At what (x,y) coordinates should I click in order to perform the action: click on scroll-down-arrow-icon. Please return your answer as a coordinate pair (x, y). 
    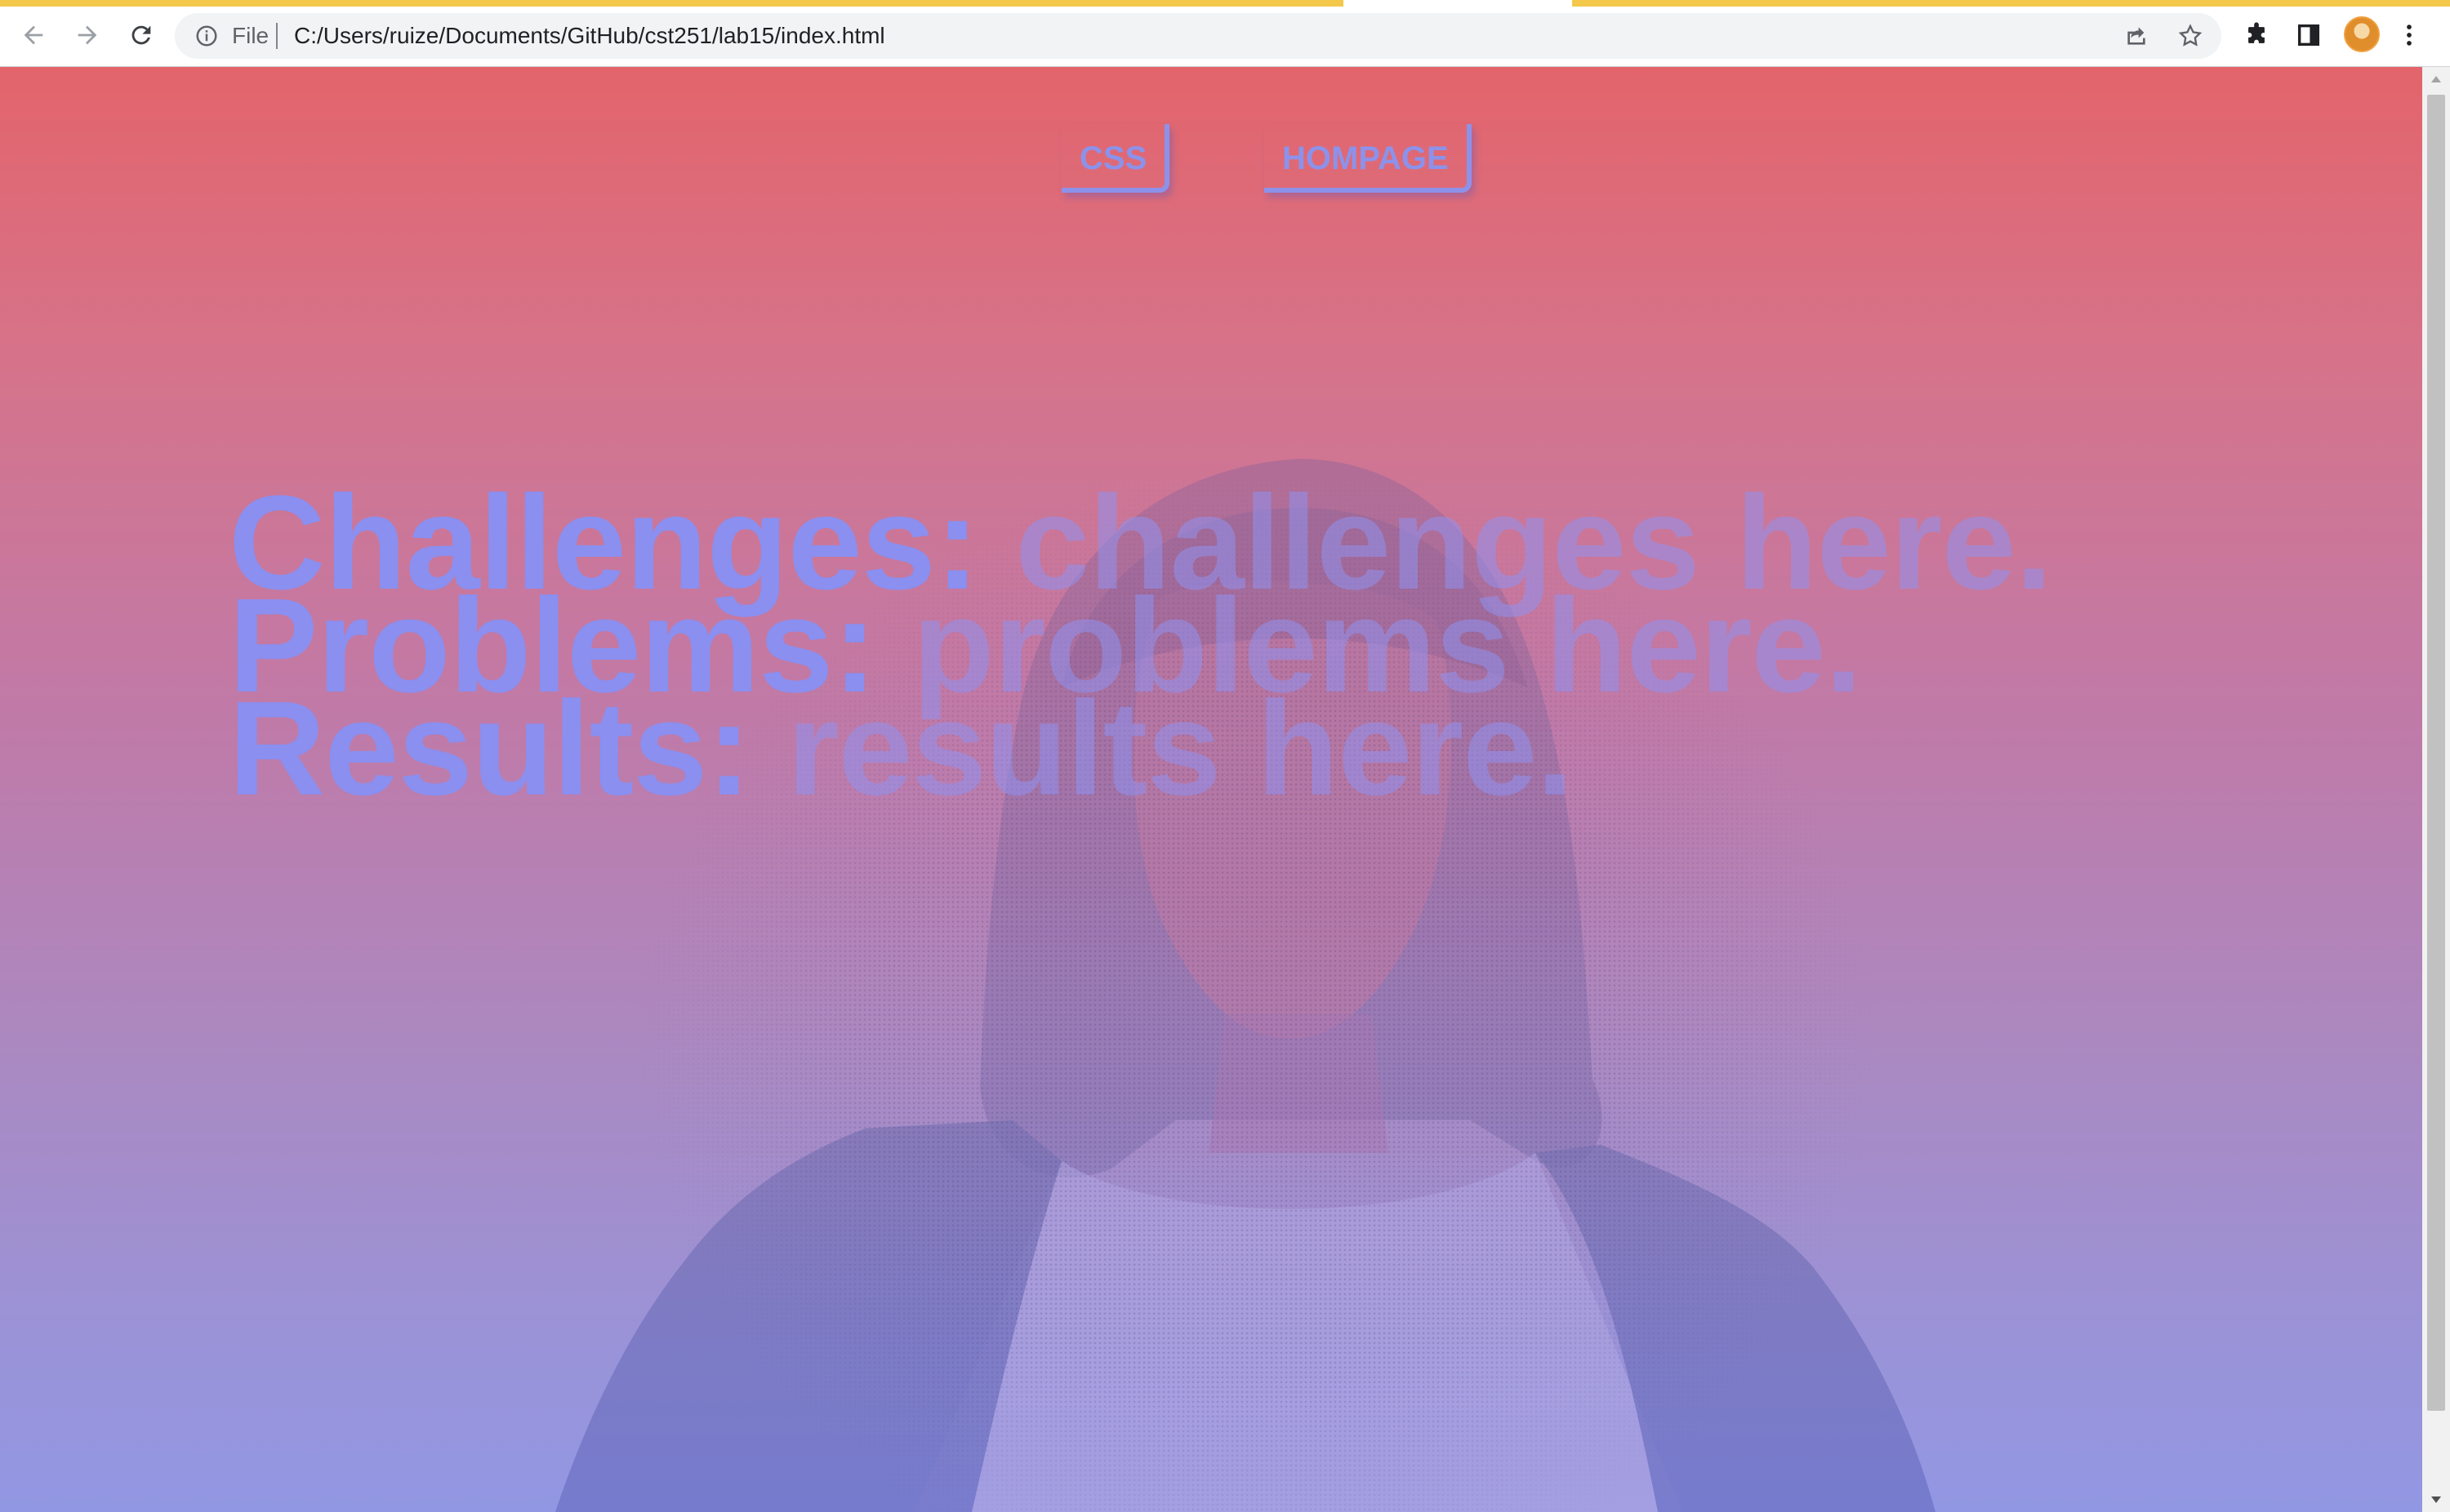
    Looking at the image, I should click on (2436, 1499).